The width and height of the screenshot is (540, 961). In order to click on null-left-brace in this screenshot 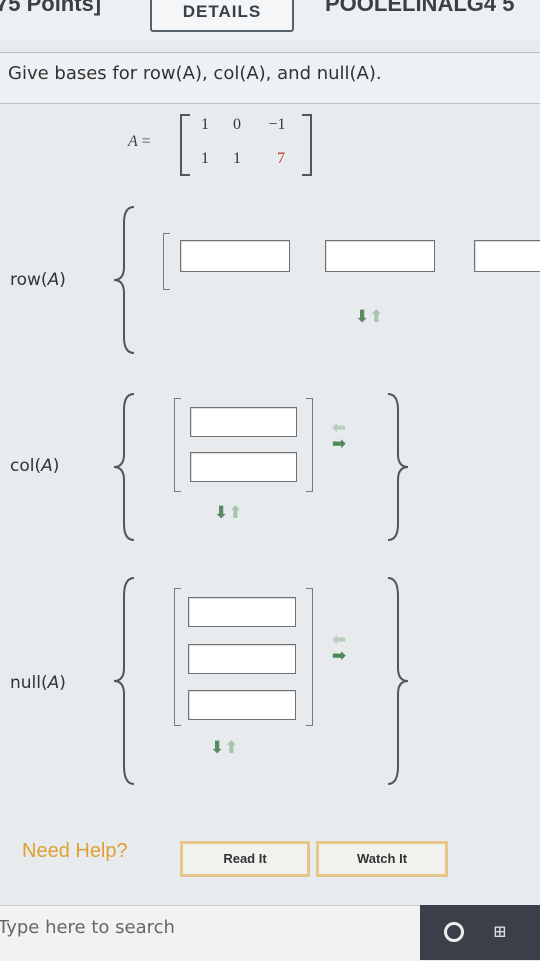, I will do `click(124, 681)`.